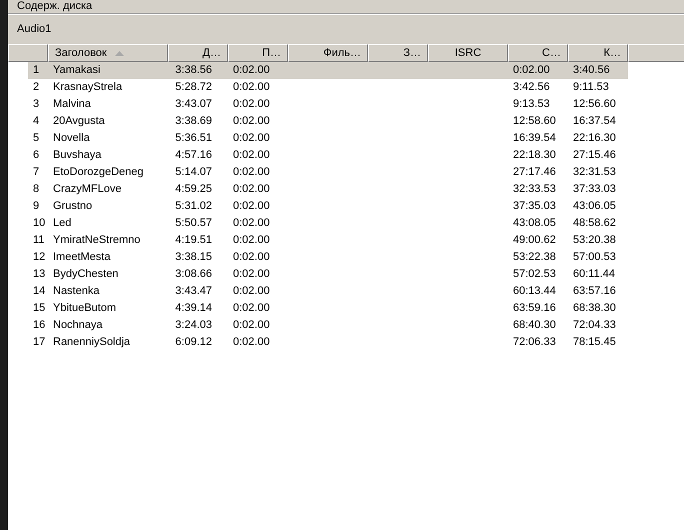 This screenshot has height=530, width=684. Describe the element at coordinates (591, 70) in the screenshot. I see `table-cell-text: 3:40.56` at that location.